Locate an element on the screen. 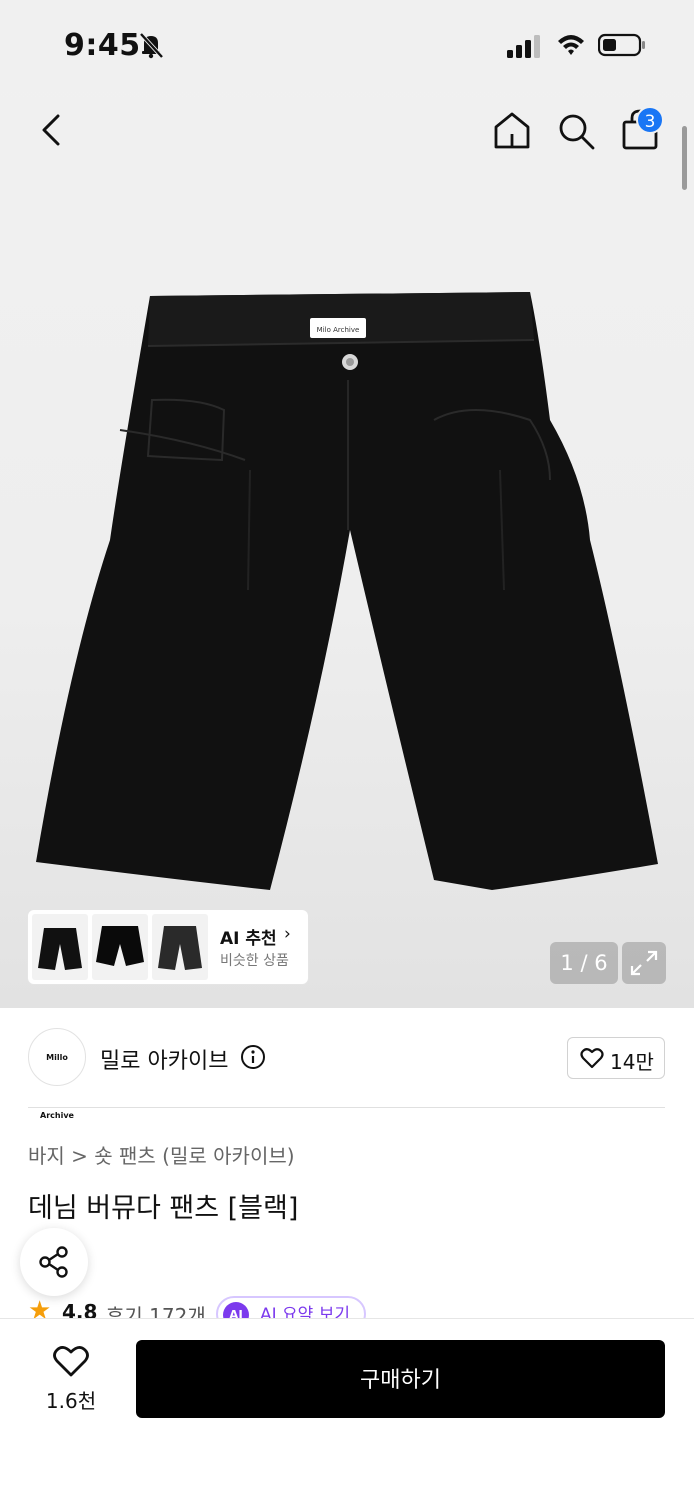 This screenshot has width=694, height=1500. chevron-right-icon: › is located at coordinates (287, 934).